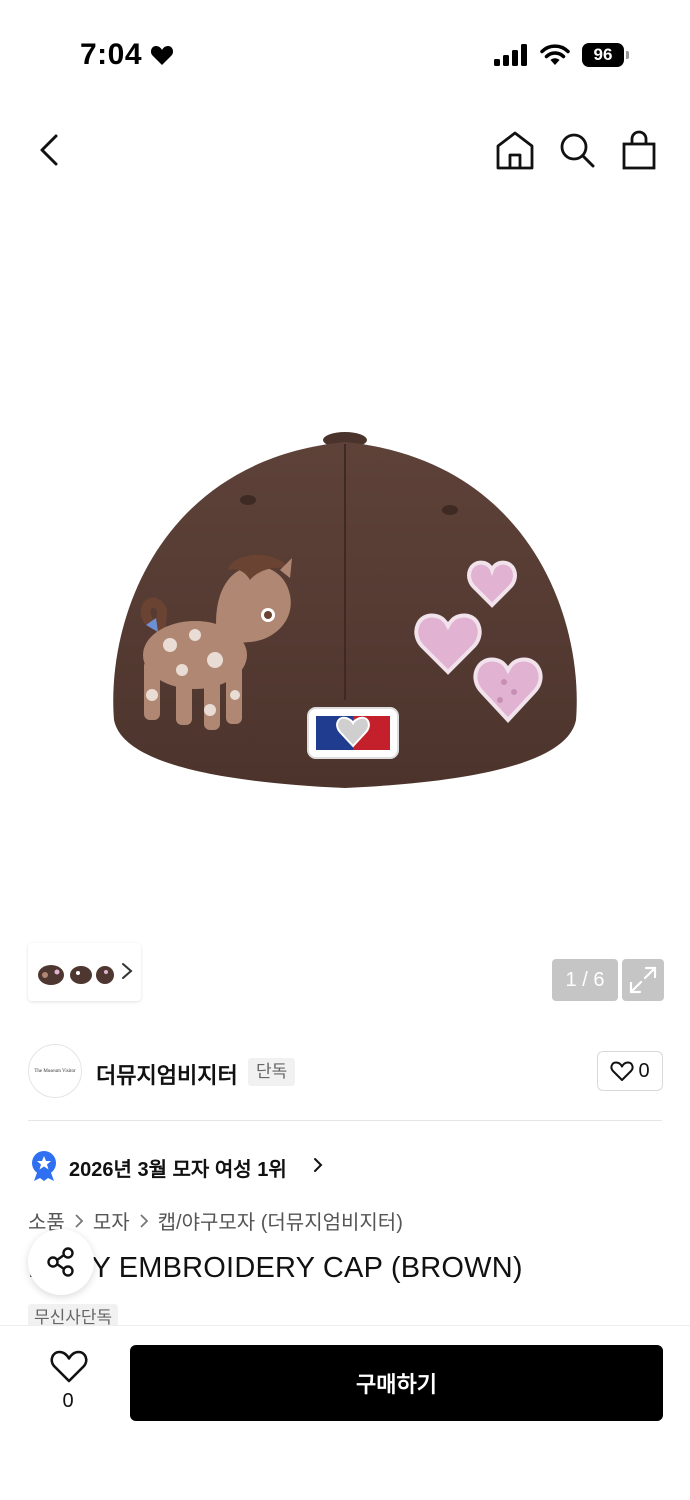 The image size is (690, 1500). What do you see at coordinates (272, 1072) in the screenshot?
I see `exclusive-badge: 단독` at bounding box center [272, 1072].